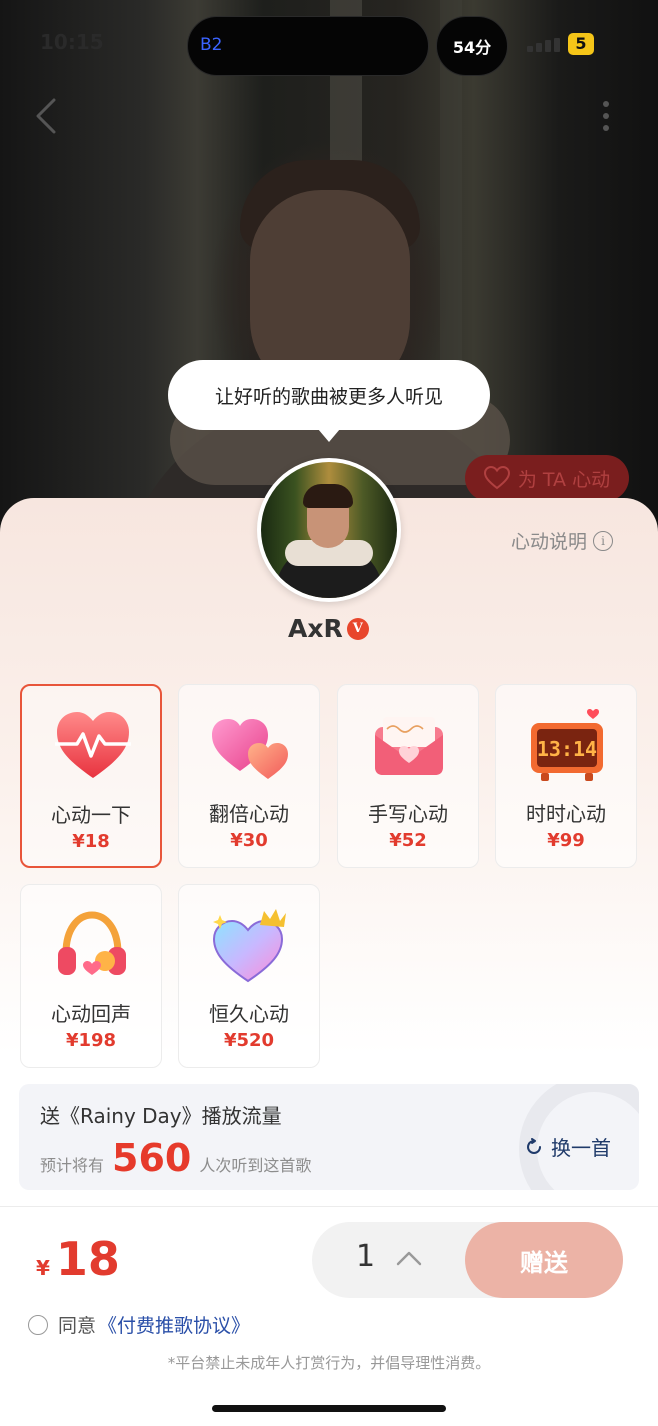 This screenshot has width=658, height=1426. I want to click on refresh-icon, so click(534, 1145).